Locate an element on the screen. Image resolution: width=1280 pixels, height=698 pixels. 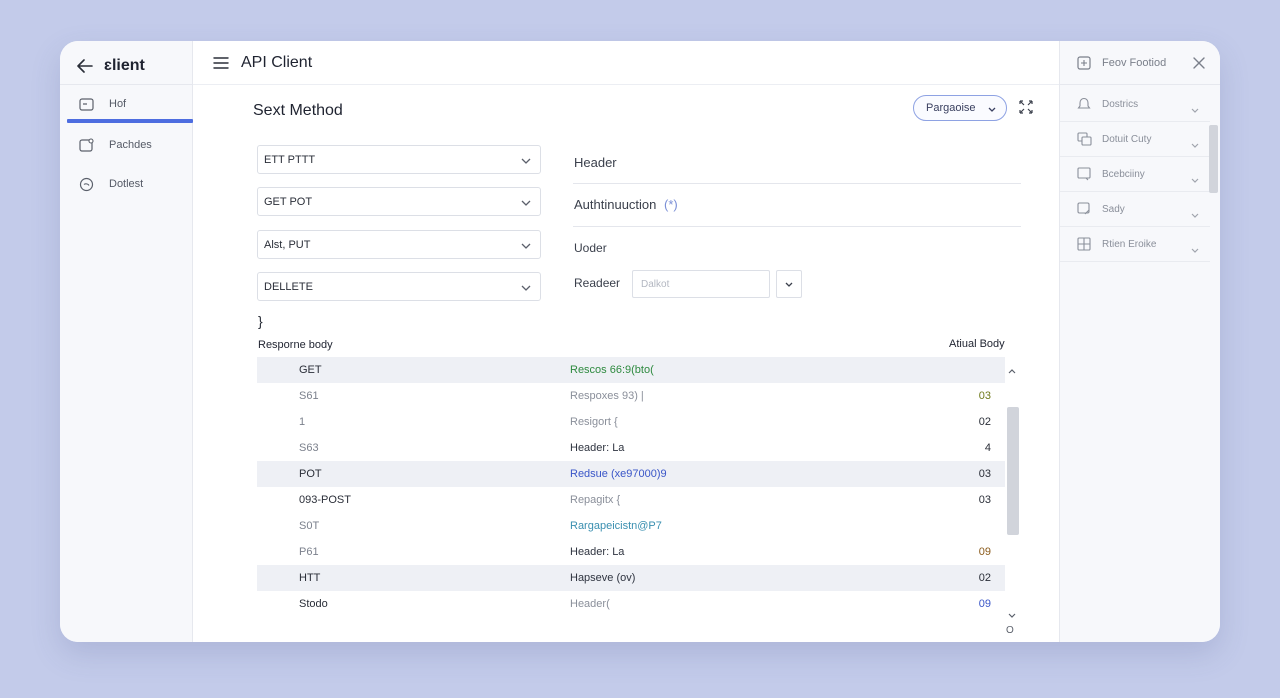
method-select-value: Alst, PUT is located at coordinates (287, 244).